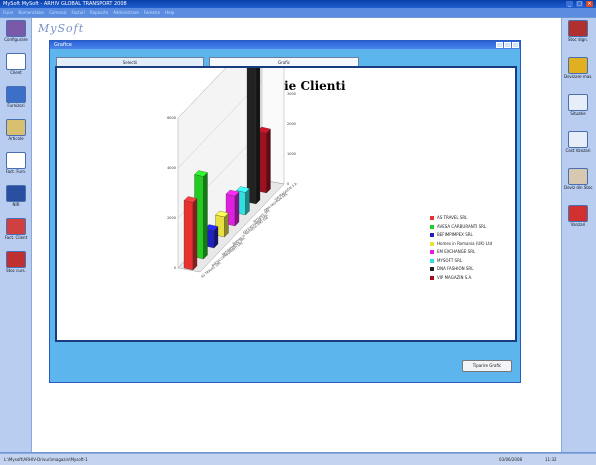 The image size is (596, 465). What do you see at coordinates (578, 139) in the screenshot?
I see `sales-icon` at bounding box center [578, 139].